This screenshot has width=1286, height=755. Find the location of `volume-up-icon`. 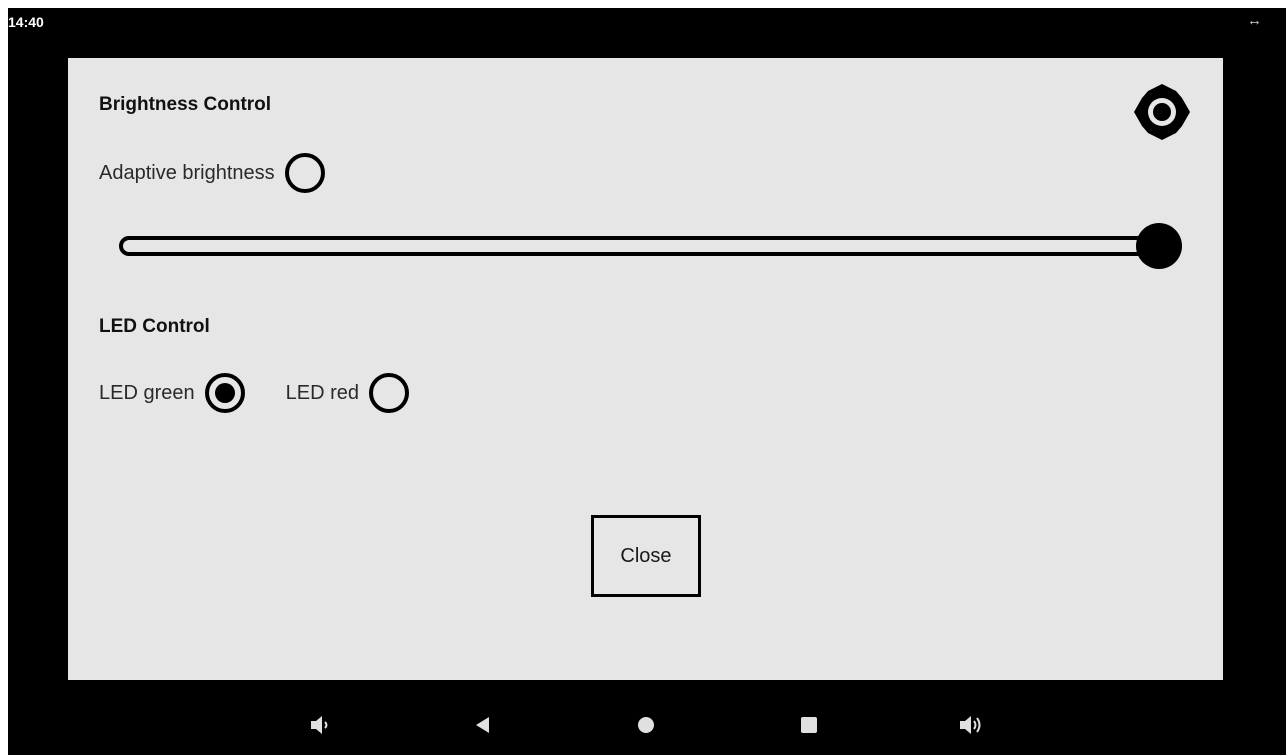

volume-up-icon is located at coordinates (971, 725).